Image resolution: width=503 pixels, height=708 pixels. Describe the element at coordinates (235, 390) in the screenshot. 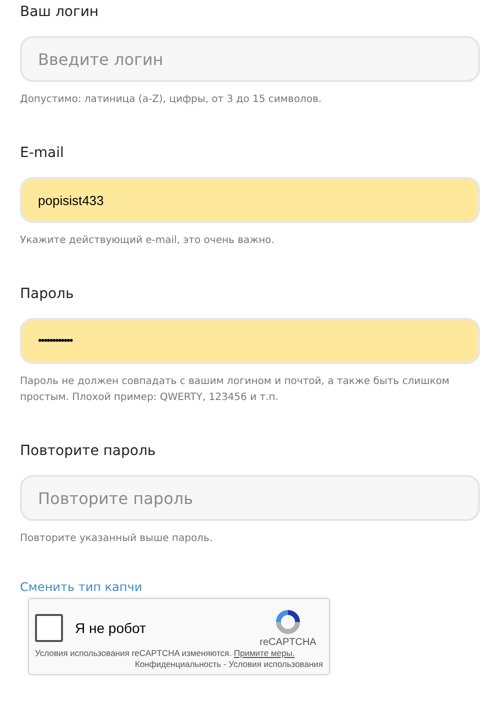

I see `field-hint: Пароль не должен совпадать с вашим логином и почтой, а также быть слишком простым. Плохой пример: QWERTY, 123456 и т.п.` at that location.